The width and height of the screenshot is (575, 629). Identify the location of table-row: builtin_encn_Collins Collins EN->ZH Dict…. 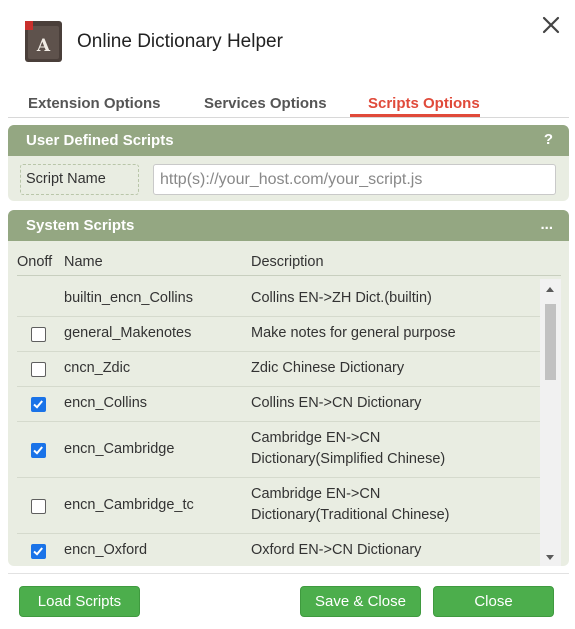
(278, 298).